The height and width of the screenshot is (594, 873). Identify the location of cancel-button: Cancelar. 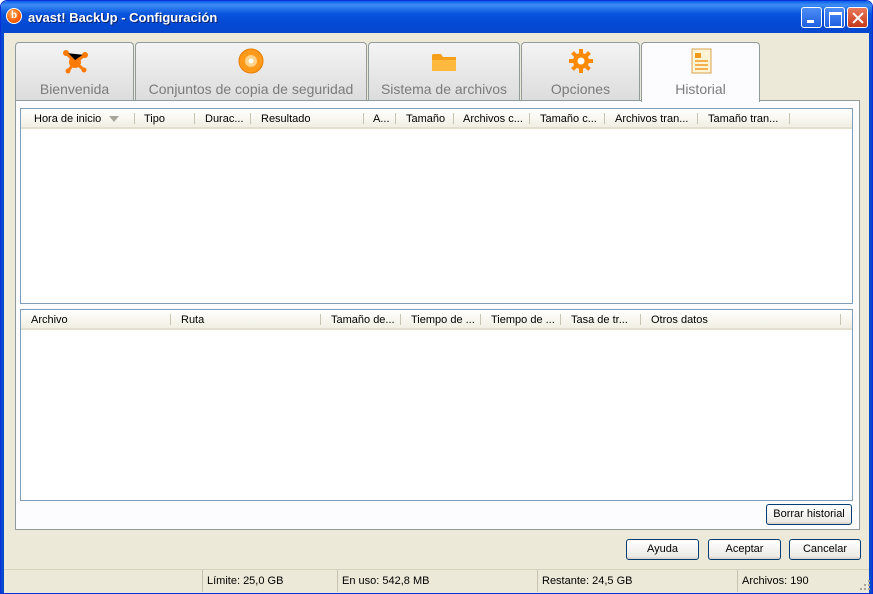
(825, 549).